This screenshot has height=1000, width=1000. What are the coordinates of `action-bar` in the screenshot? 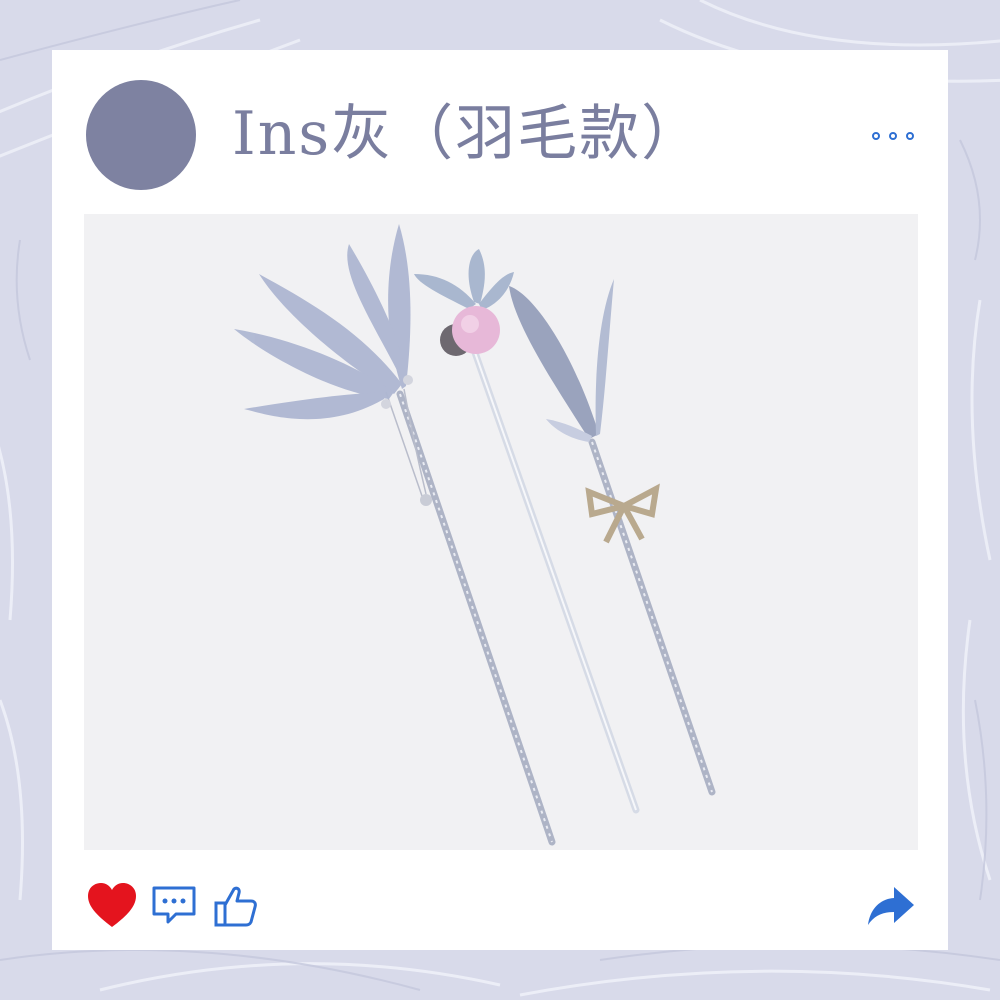 It's located at (500, 906).